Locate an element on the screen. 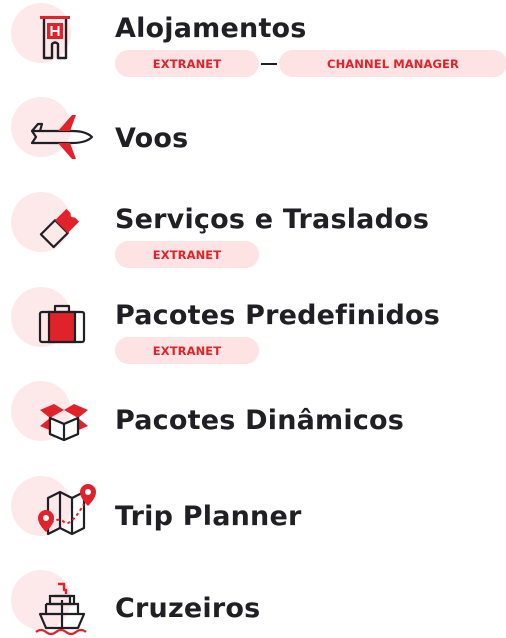  hotel-icon is located at coordinates (61, 41).